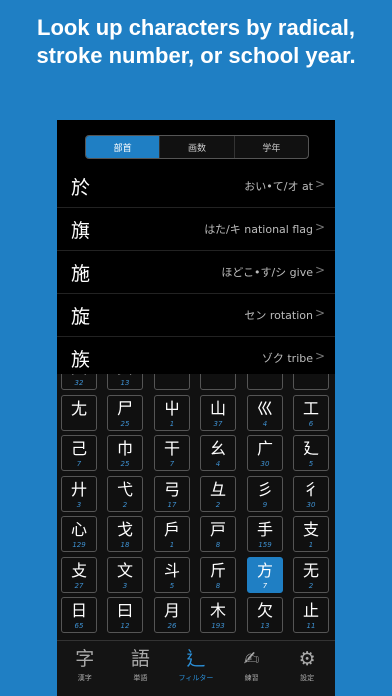 The image size is (392, 696). I want to click on radical-glyph: 止, so click(310, 610).